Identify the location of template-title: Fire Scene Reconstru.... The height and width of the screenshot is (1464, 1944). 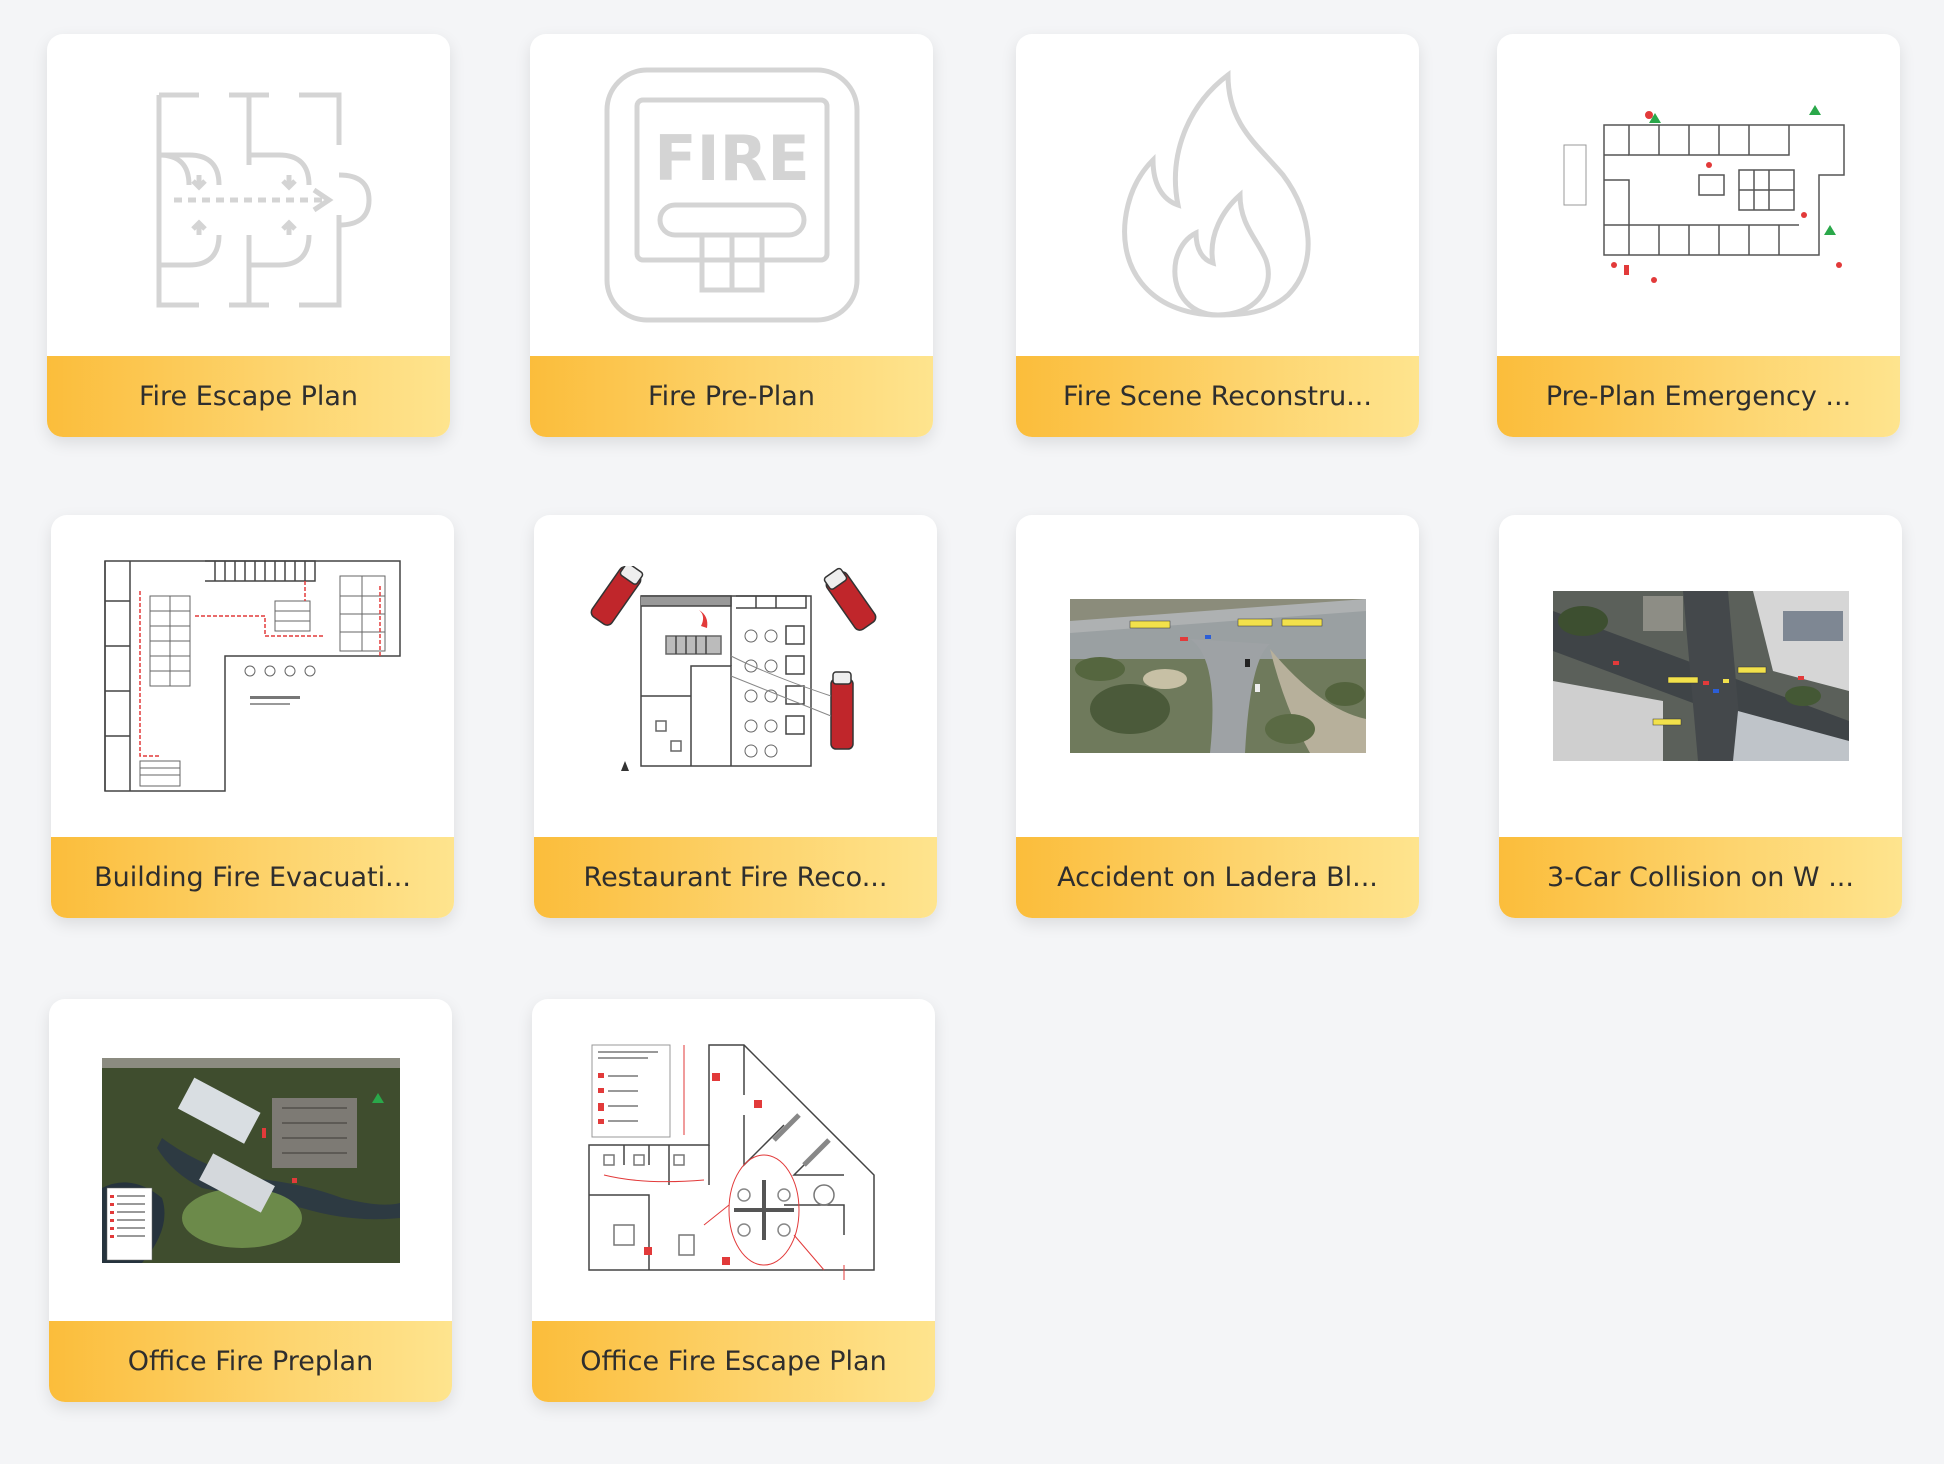
(1217, 396).